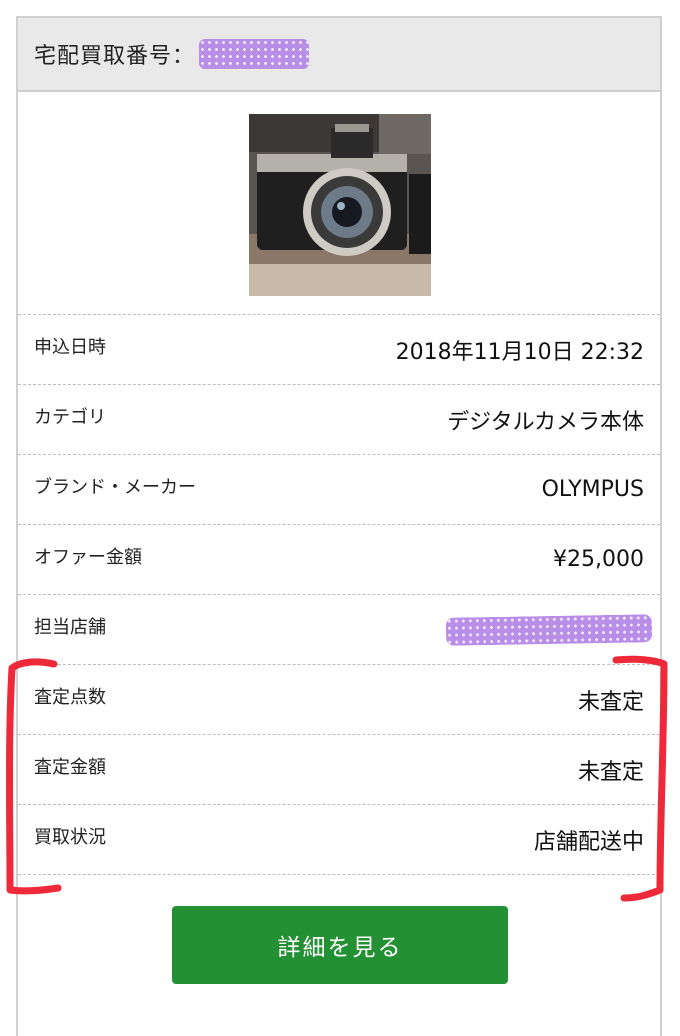  Describe the element at coordinates (339, 350) in the screenshot. I see `detail-row-application-date: 申込日時 2018年11月10日 22:32` at that location.